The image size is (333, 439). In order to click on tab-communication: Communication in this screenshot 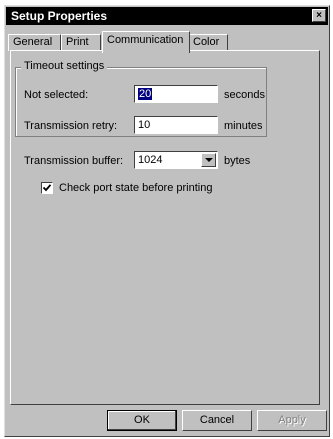, I will do `click(146, 42)`.